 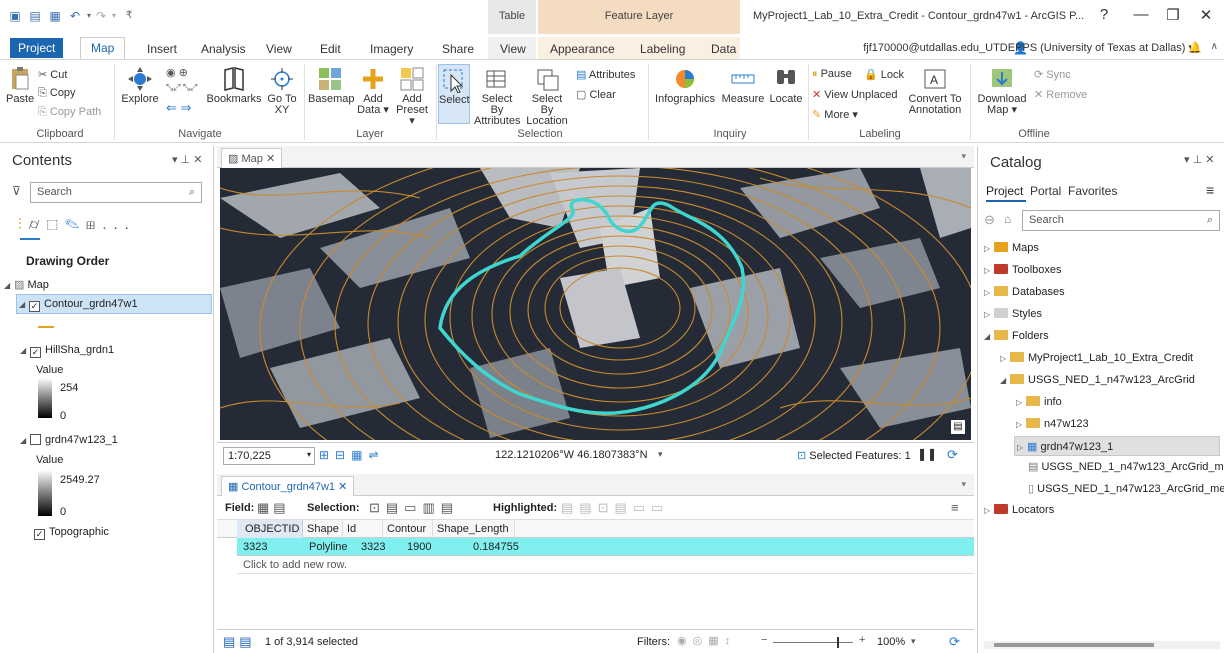 What do you see at coordinates (913, 641) in the screenshot?
I see `zoom-dropdown-icon: ▾` at bounding box center [913, 641].